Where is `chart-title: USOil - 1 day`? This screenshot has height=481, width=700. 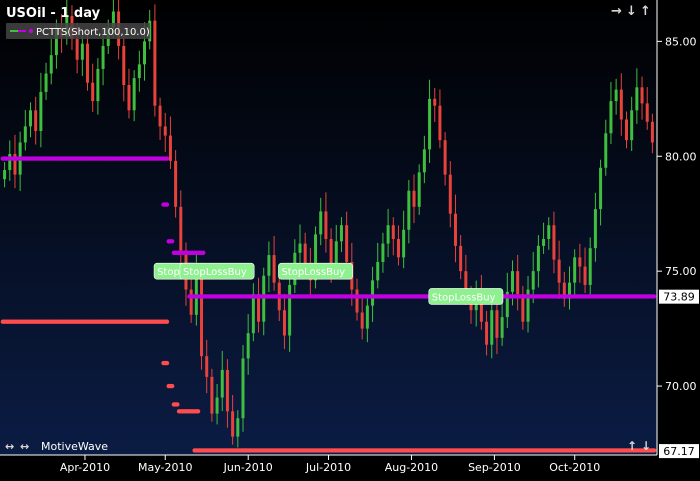 chart-title: USOil - 1 day is located at coordinates (53, 13).